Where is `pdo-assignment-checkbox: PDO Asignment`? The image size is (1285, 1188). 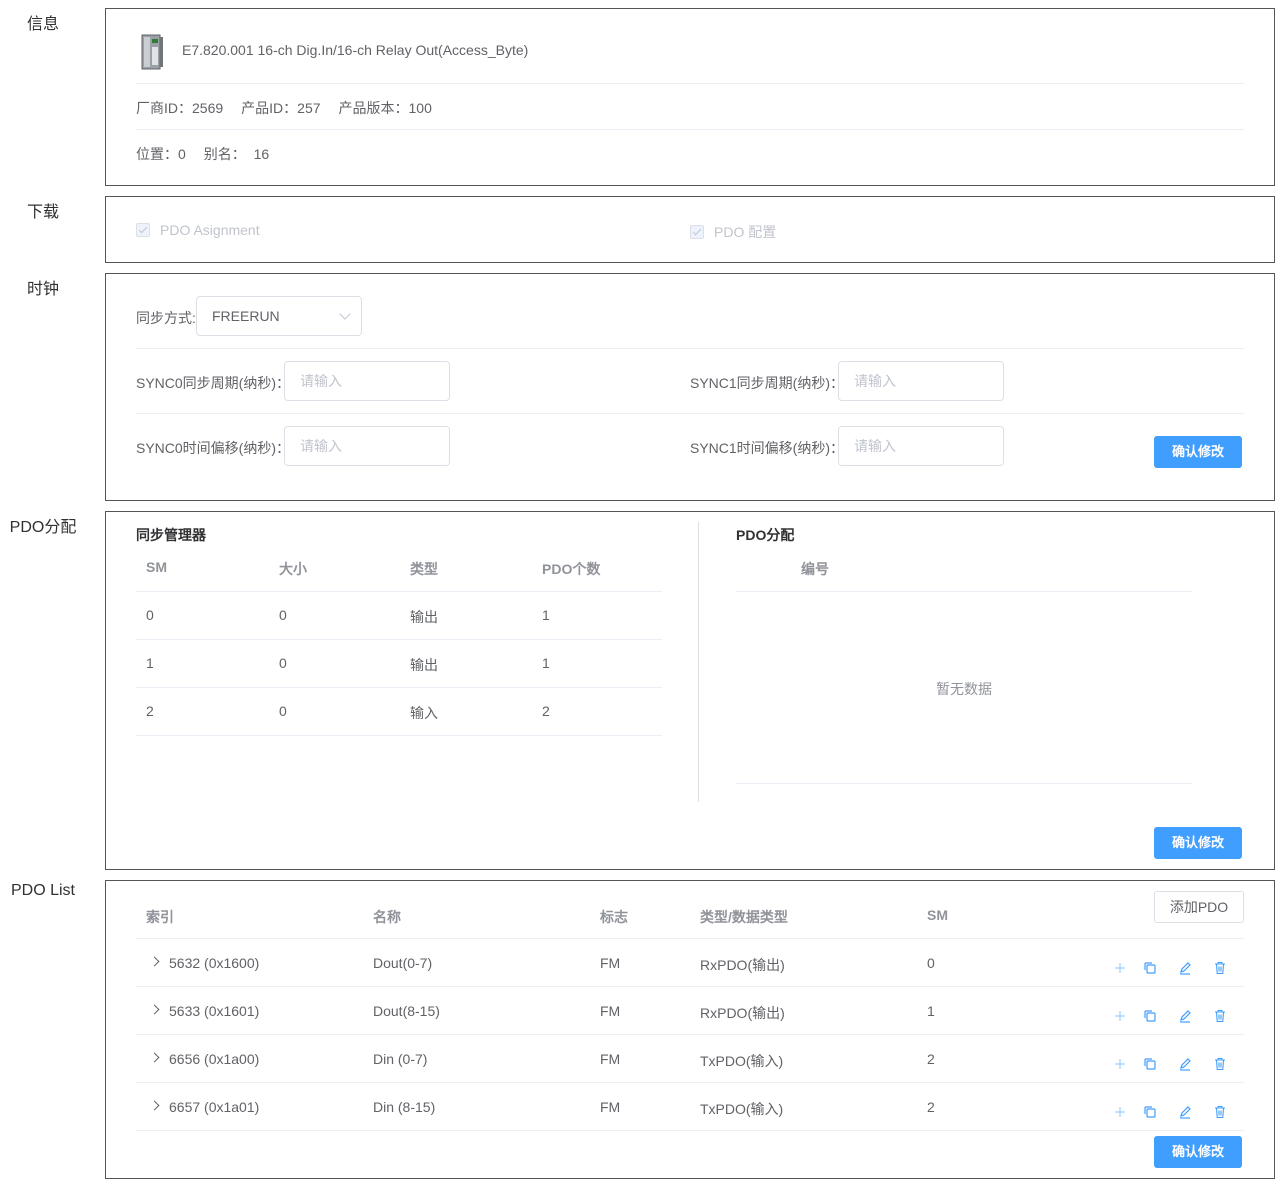
pdo-assignment-checkbox: PDO Asignment is located at coordinates (198, 230).